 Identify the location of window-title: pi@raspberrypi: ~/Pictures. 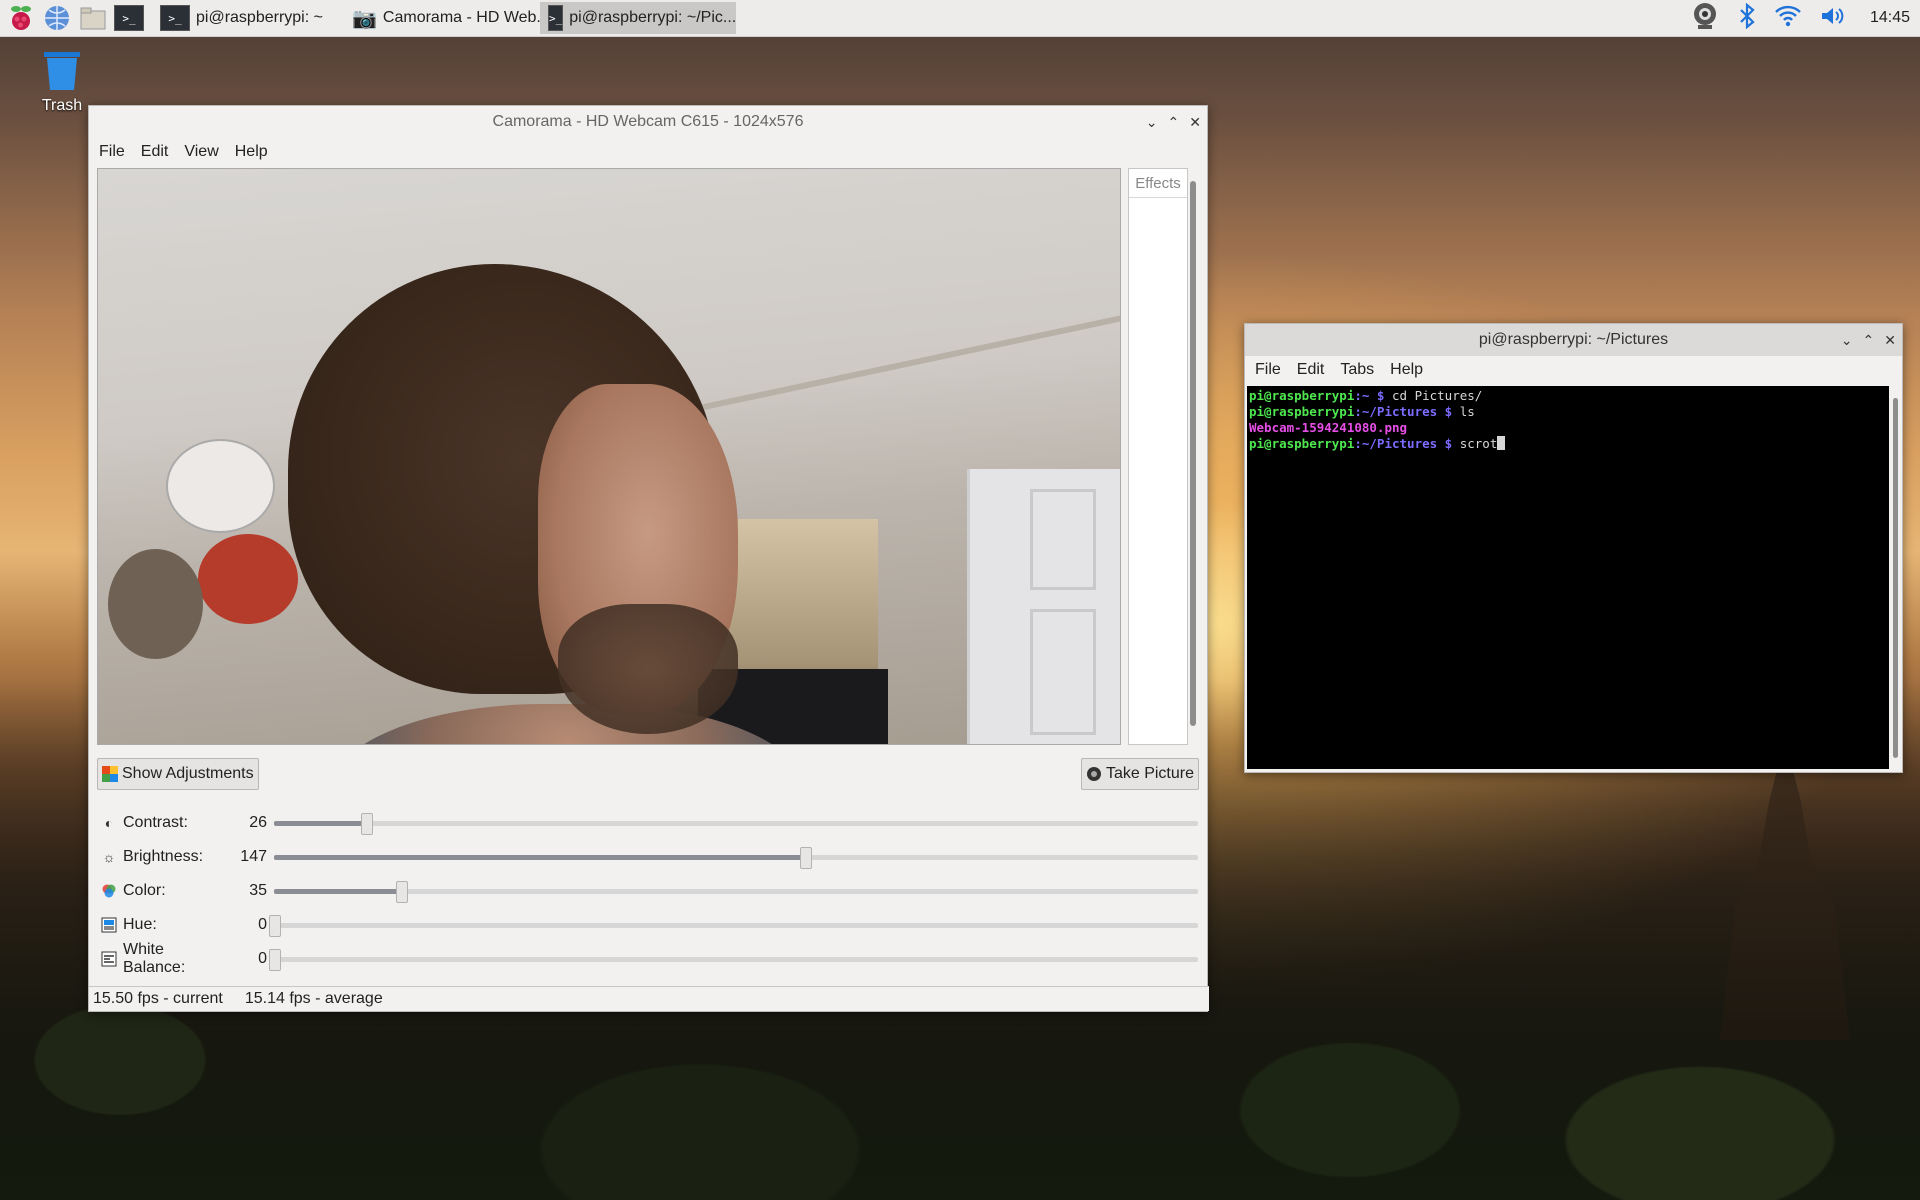
(1573, 339).